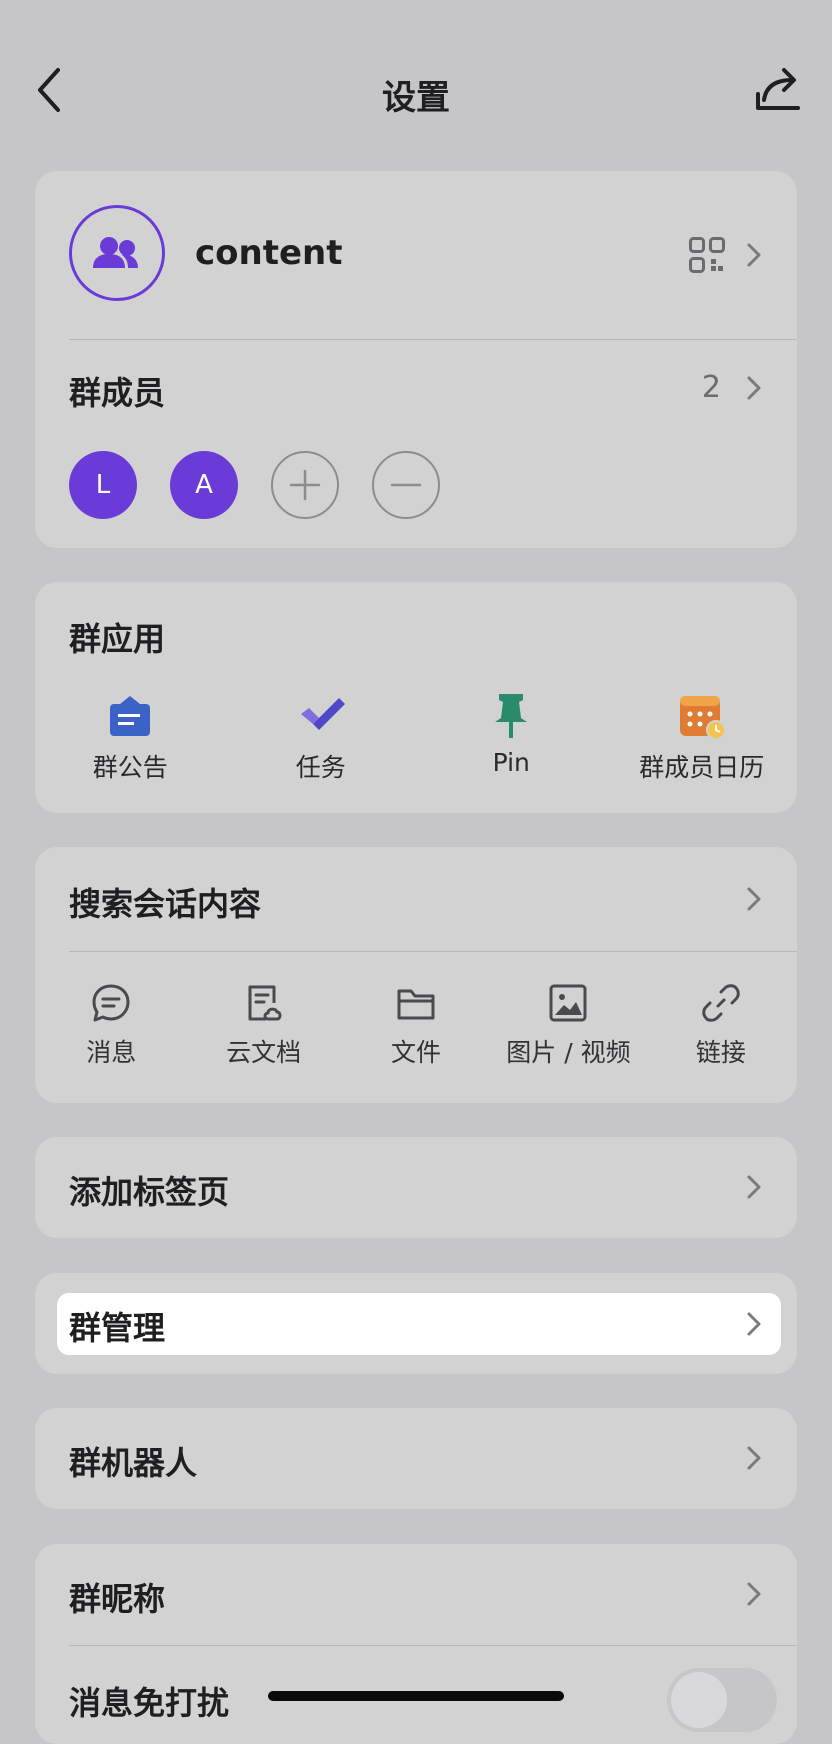 The height and width of the screenshot is (1744, 832). I want to click on mute-toggle, so click(722, 1700).